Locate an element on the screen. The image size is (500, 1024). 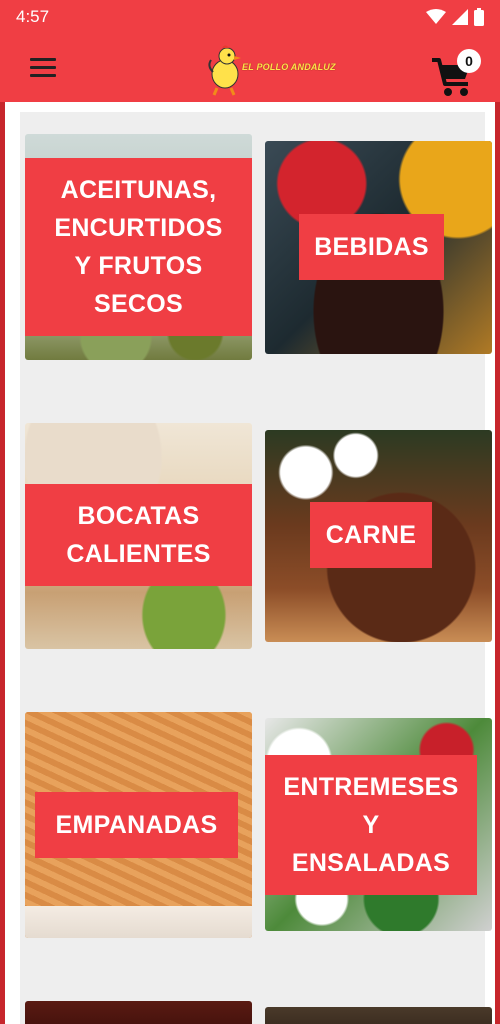
category-tile-bebidas: BEBIDAS is located at coordinates (378, 247).